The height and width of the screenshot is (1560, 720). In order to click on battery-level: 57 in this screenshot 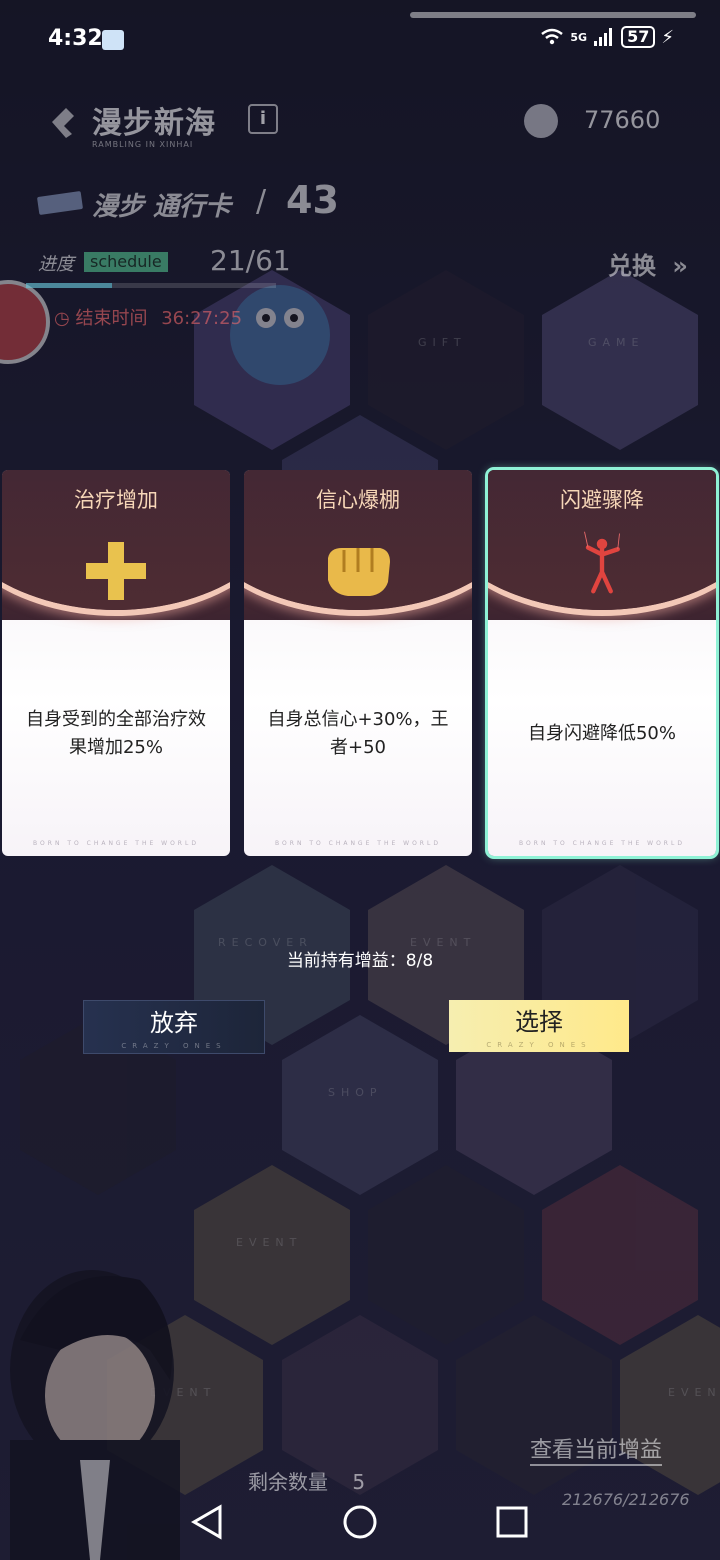, I will do `click(638, 37)`.